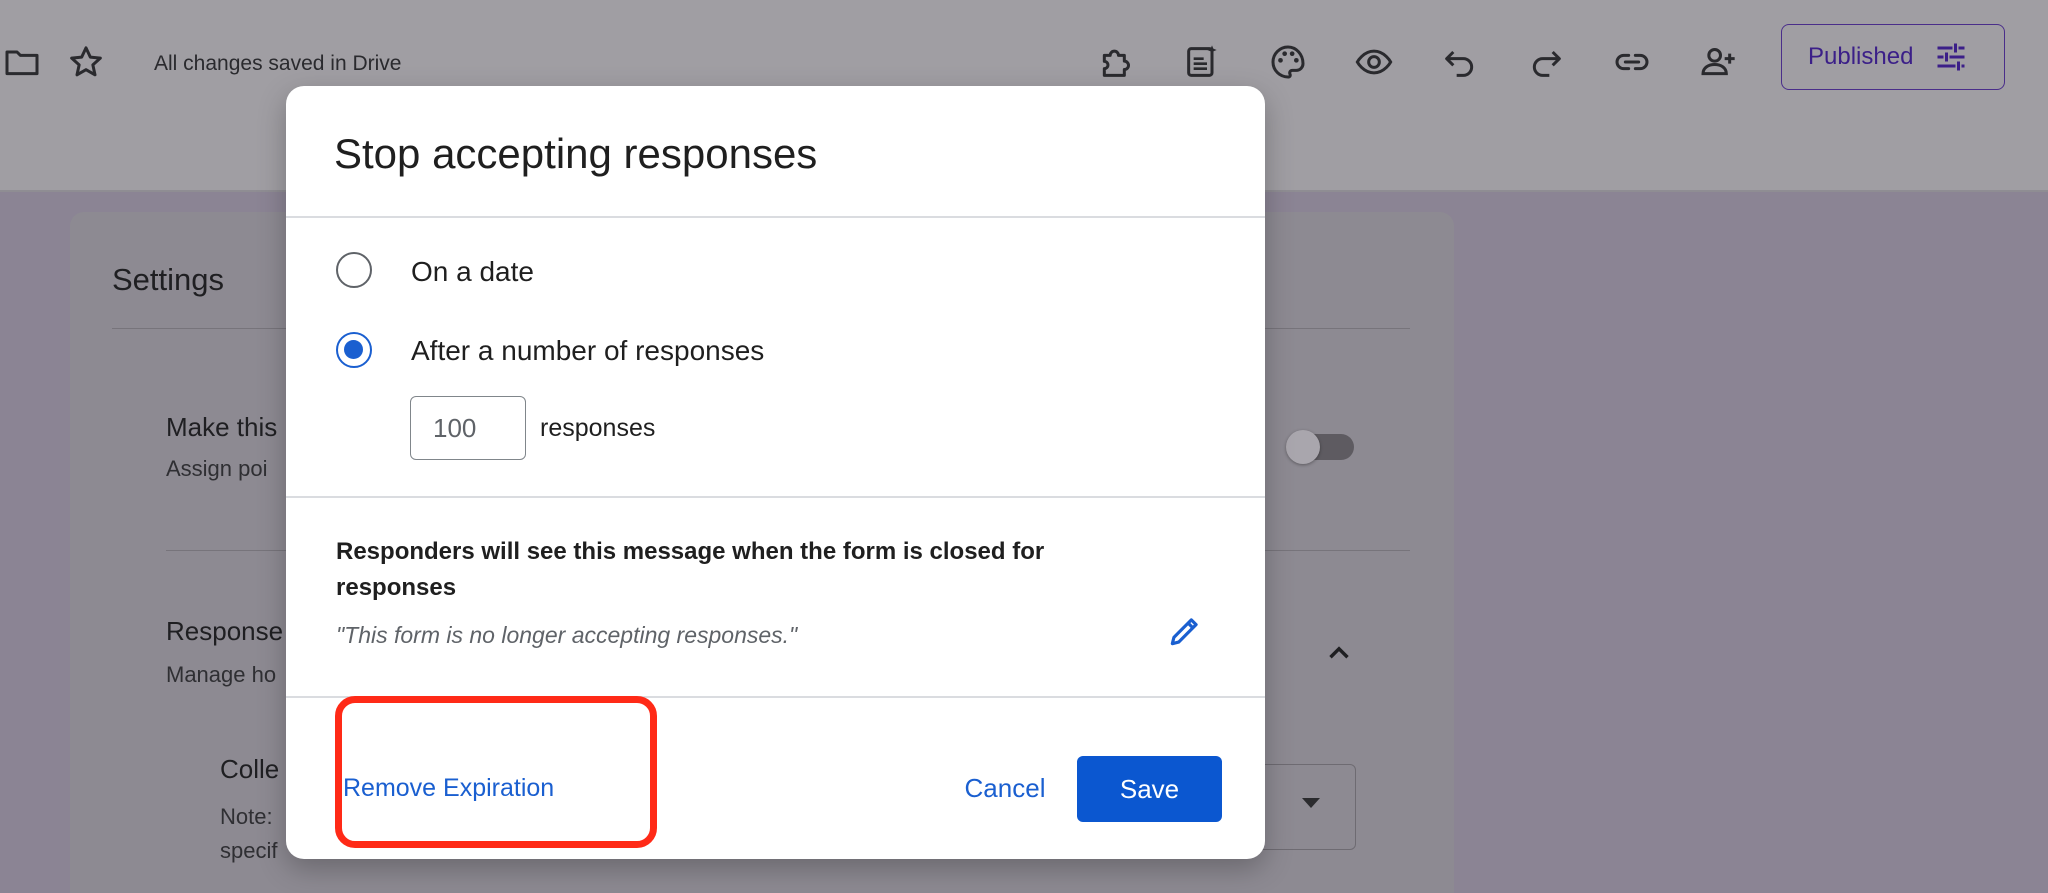  Describe the element at coordinates (598, 428) in the screenshot. I see `response-count-suffix: responses` at that location.